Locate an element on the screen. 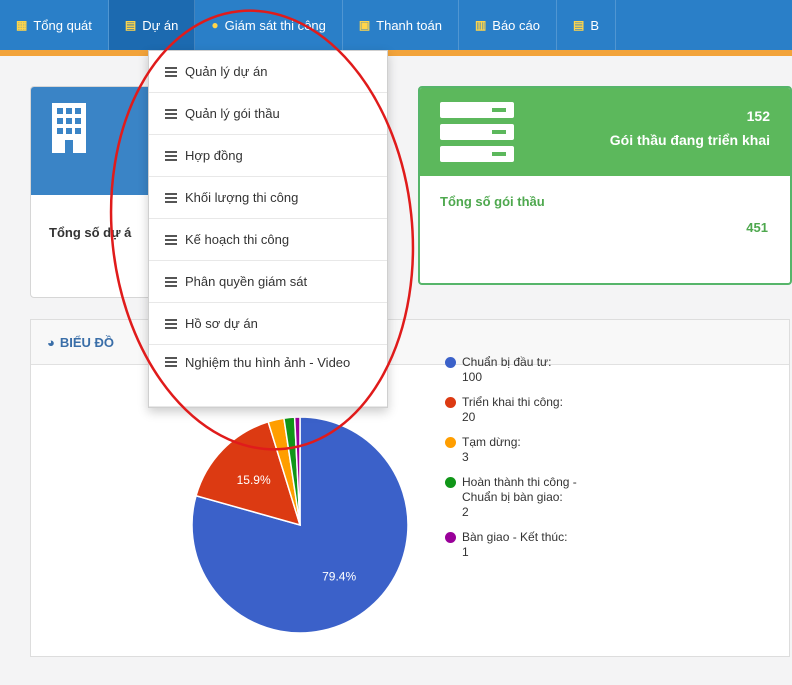  legend-item-5: Bàn giao - Kết thúc: 1 is located at coordinates (530, 545).